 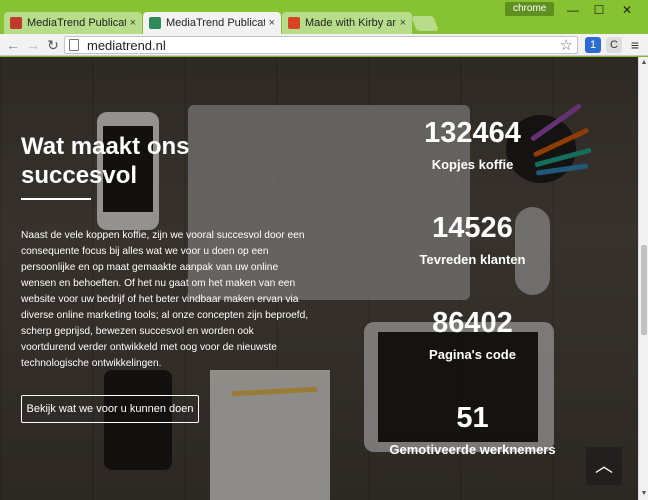 I want to click on stat-employees: 51 Gemotiveerde werknemers, so click(x=472, y=429).